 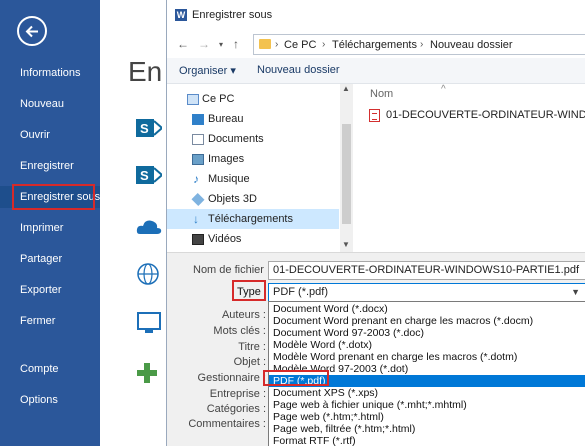 I want to click on organize-button: Organiser ▾, so click(x=207, y=70).